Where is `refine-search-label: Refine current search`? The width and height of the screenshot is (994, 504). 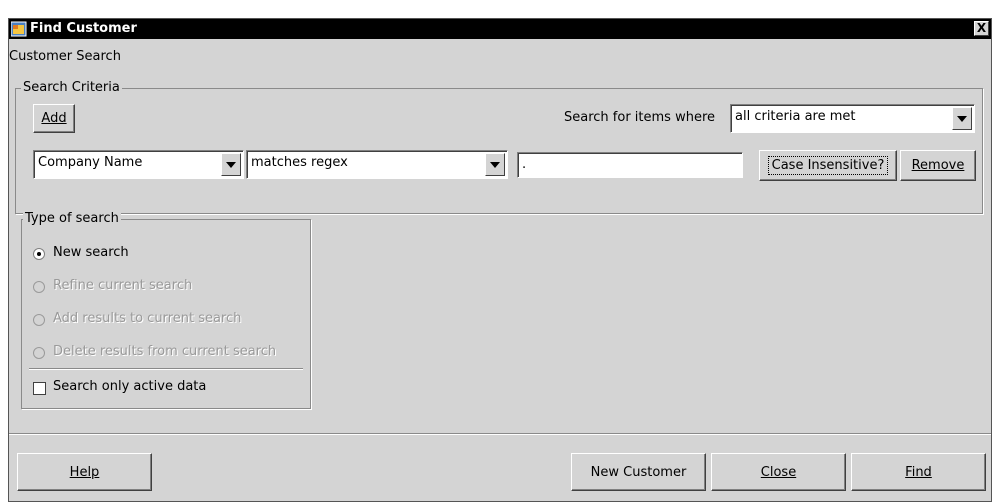 refine-search-label: Refine current search is located at coordinates (123, 285).